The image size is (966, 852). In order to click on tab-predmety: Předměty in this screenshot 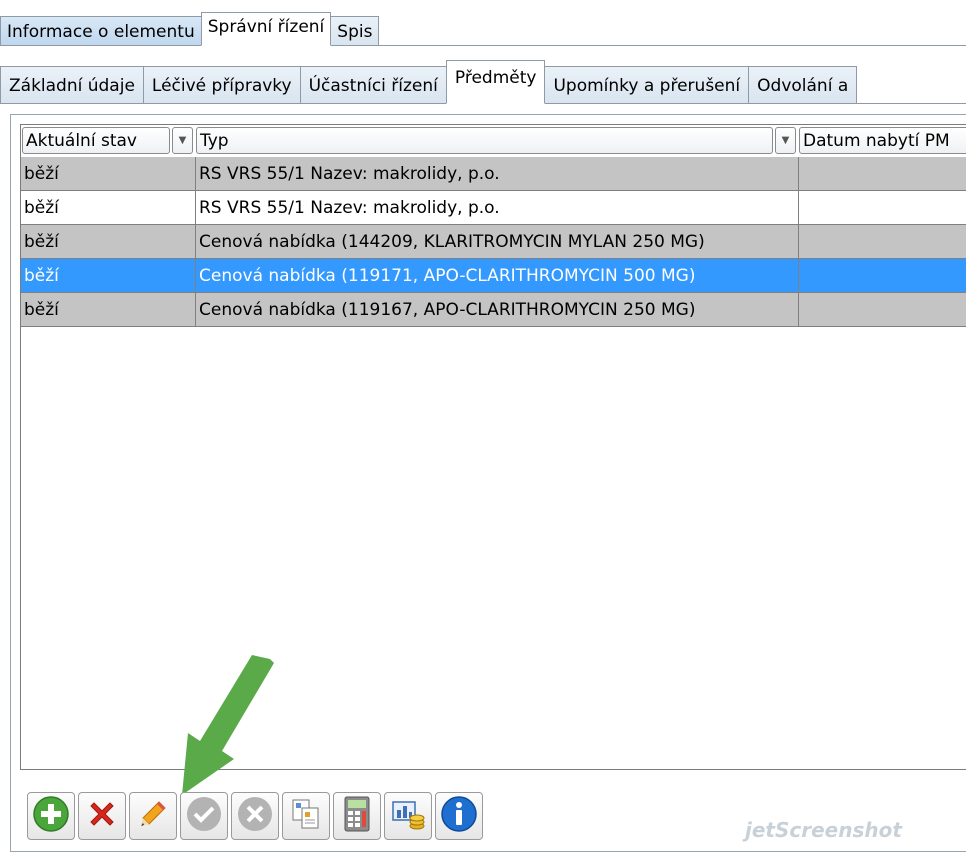, I will do `click(495, 82)`.